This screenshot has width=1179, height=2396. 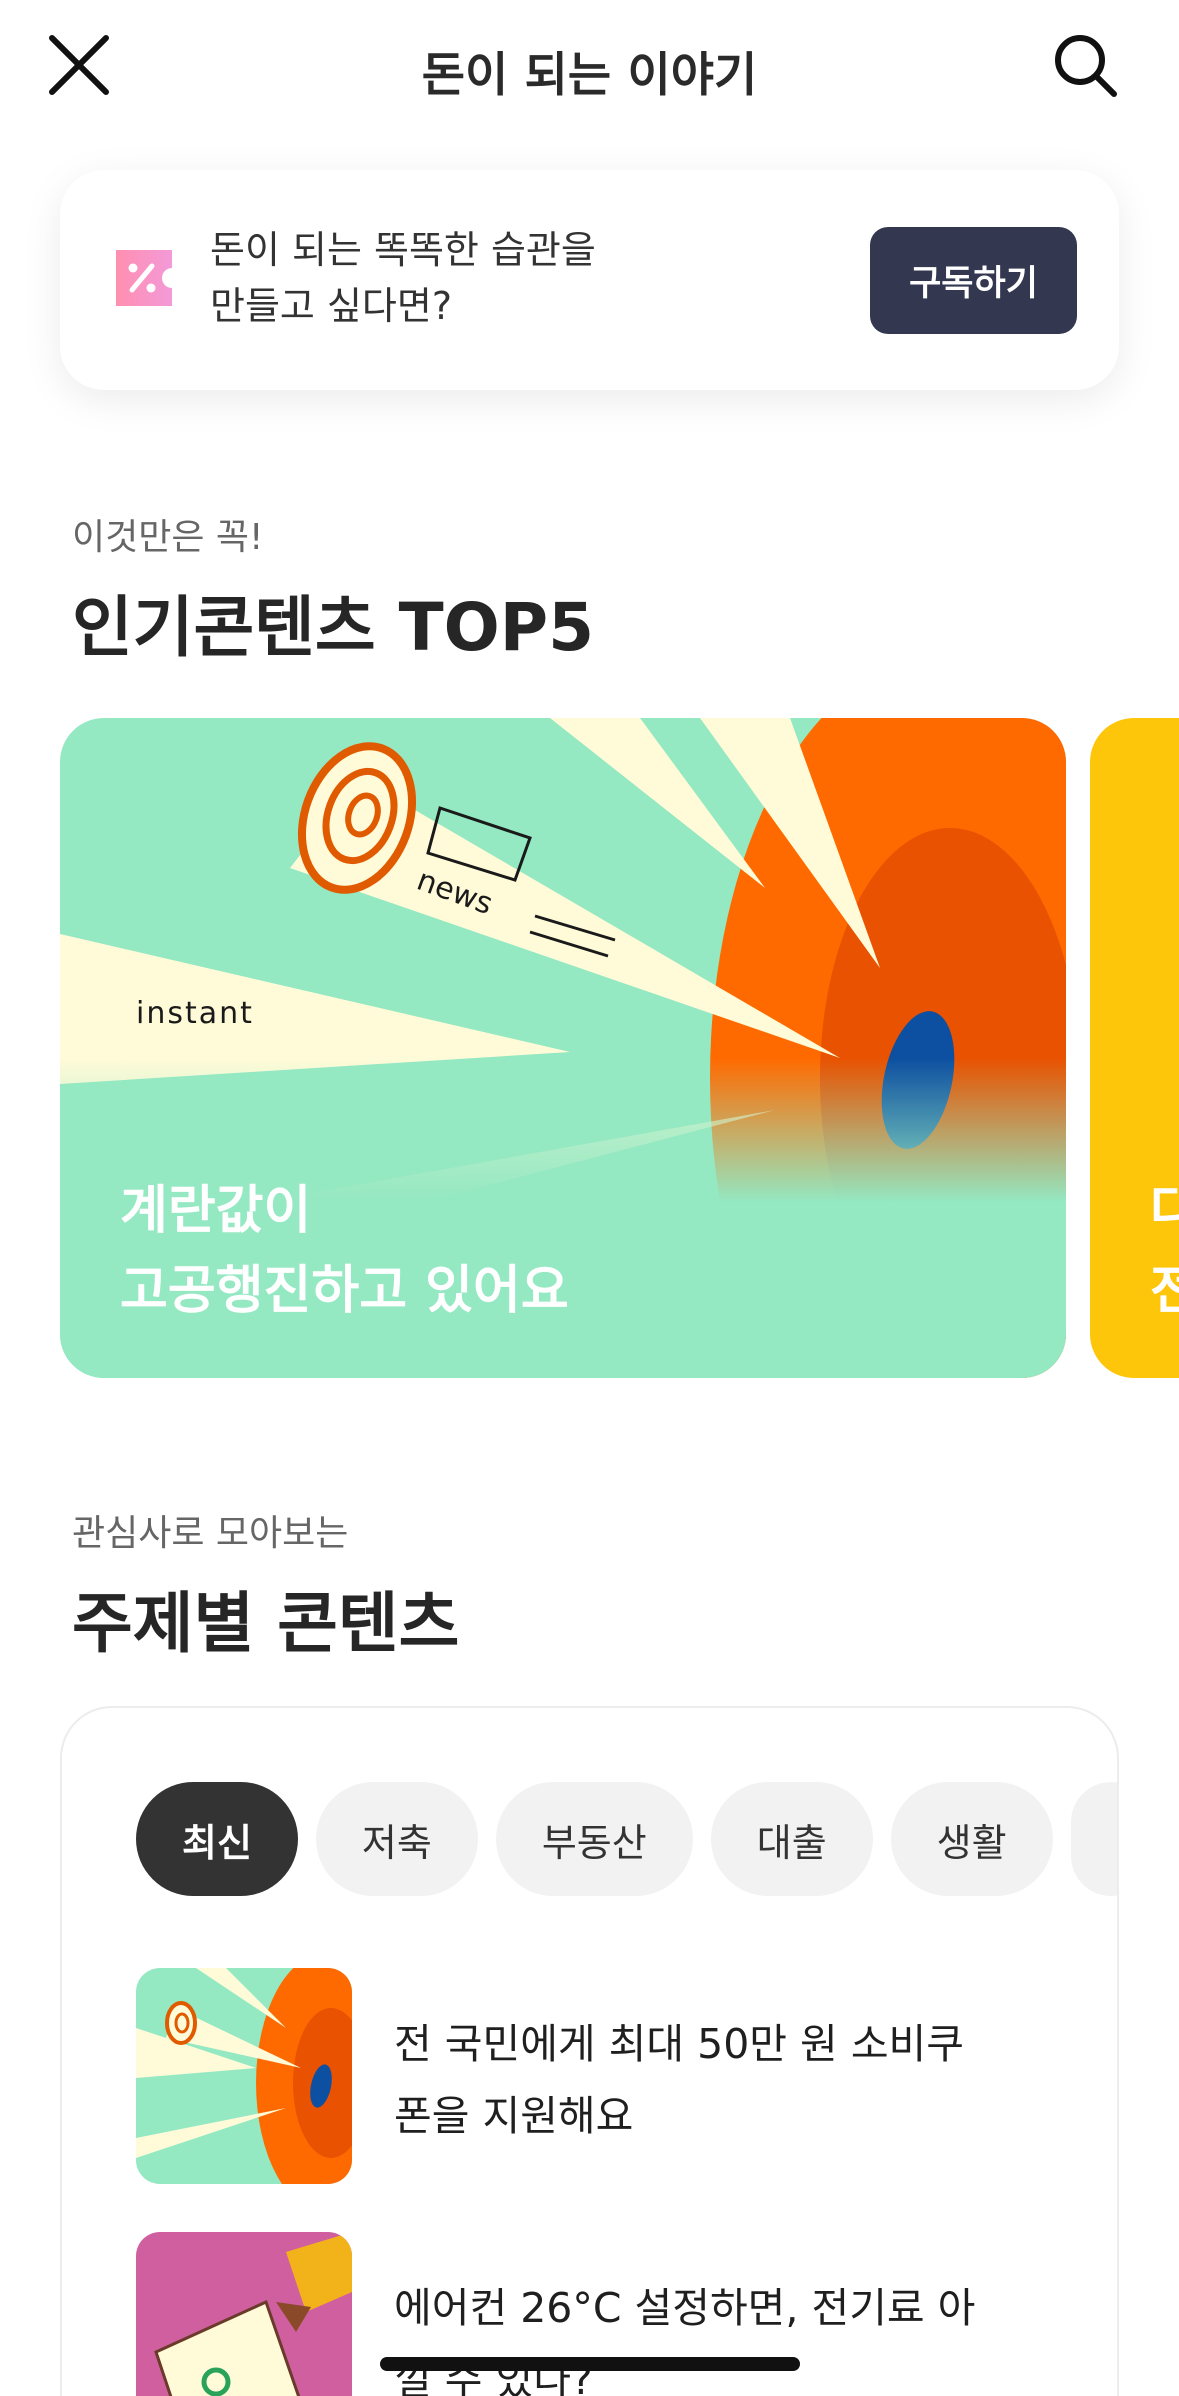 What do you see at coordinates (331, 306) in the screenshot?
I see `promo-line-2: 만들고 싶다면?` at bounding box center [331, 306].